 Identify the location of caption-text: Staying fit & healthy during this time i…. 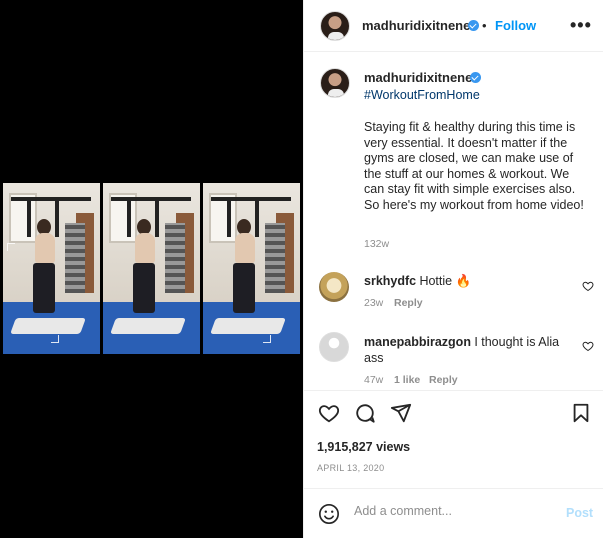
(474, 166).